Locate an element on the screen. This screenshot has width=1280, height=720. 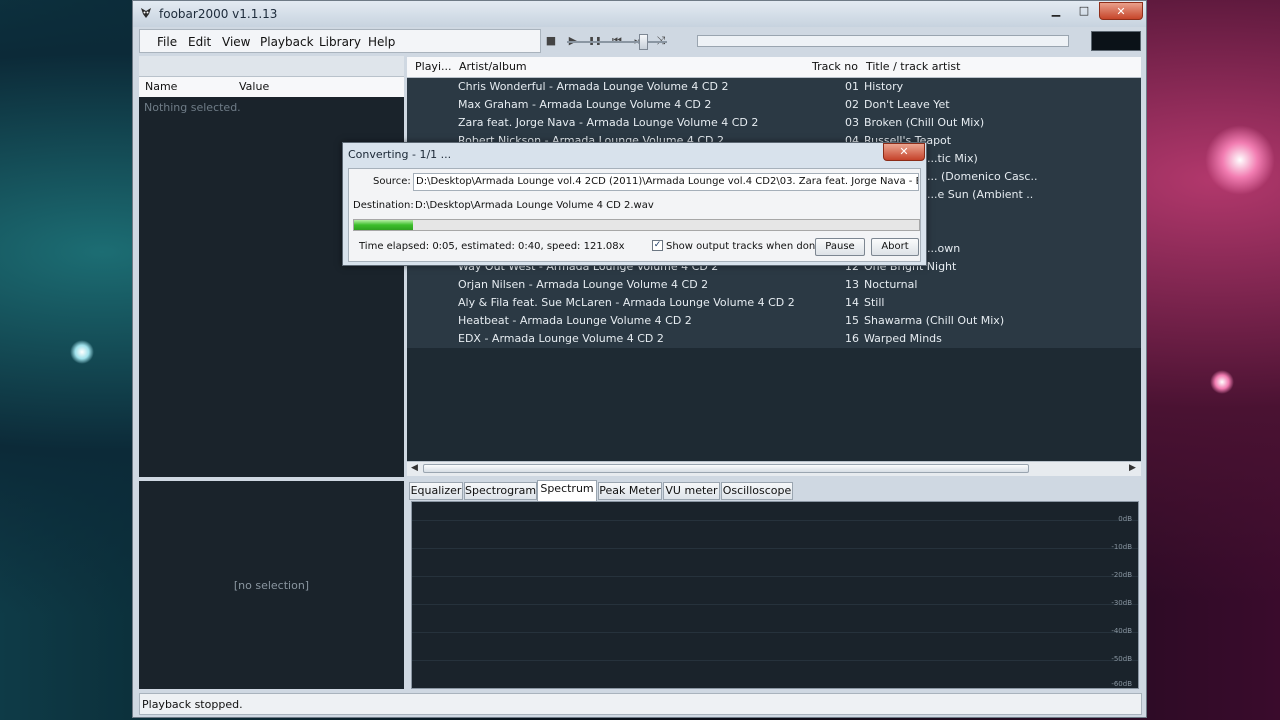
column-value: Value is located at coordinates (254, 86).